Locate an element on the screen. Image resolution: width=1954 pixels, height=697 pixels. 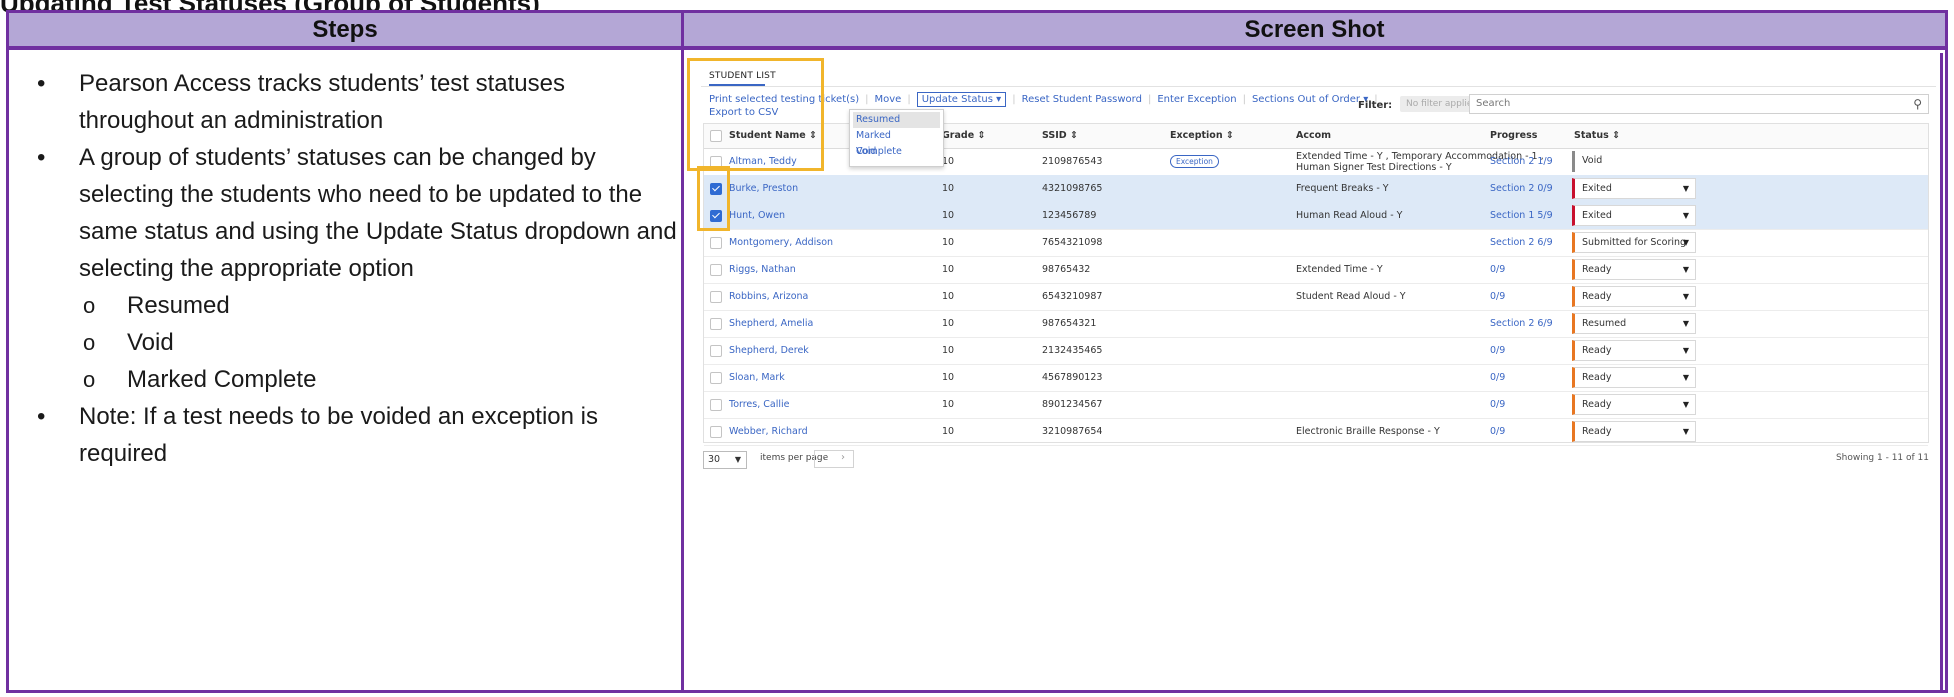
exception-badge: Exception is located at coordinates (1194, 161).